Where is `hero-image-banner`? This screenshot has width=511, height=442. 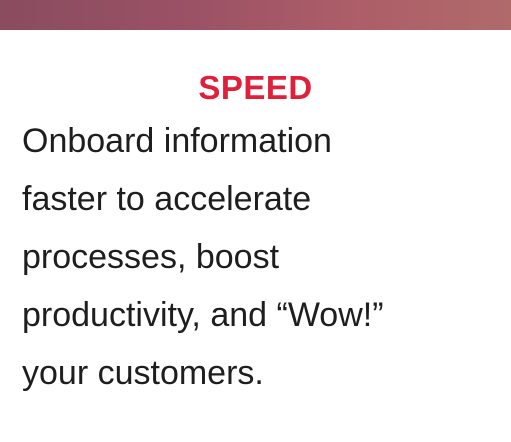 hero-image-banner is located at coordinates (255, 15).